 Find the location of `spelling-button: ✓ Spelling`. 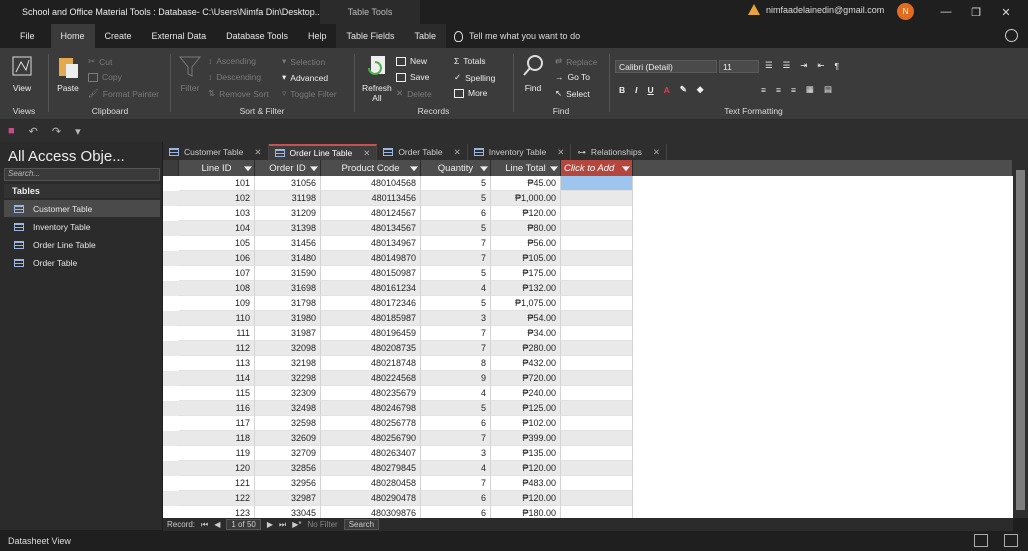

spelling-button: ✓ Spelling is located at coordinates (474, 77).